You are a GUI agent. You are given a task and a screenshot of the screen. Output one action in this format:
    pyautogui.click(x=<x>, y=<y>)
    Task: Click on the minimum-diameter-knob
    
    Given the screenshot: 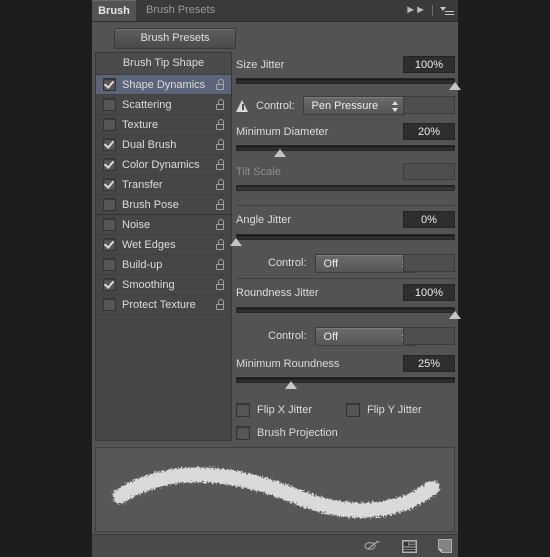 What is the action you would take?
    pyautogui.click(x=279, y=153)
    